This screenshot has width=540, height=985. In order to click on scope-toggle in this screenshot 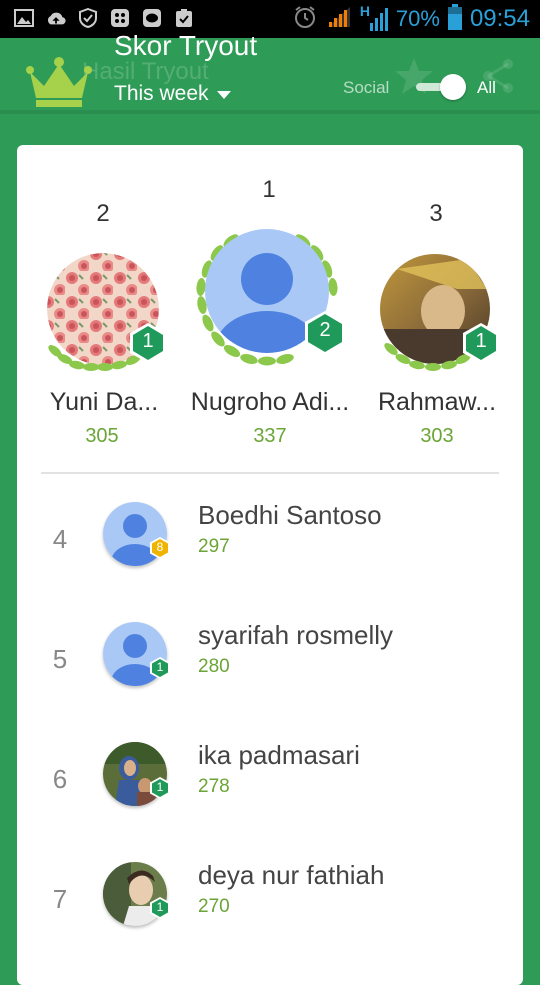, I will do `click(440, 87)`.